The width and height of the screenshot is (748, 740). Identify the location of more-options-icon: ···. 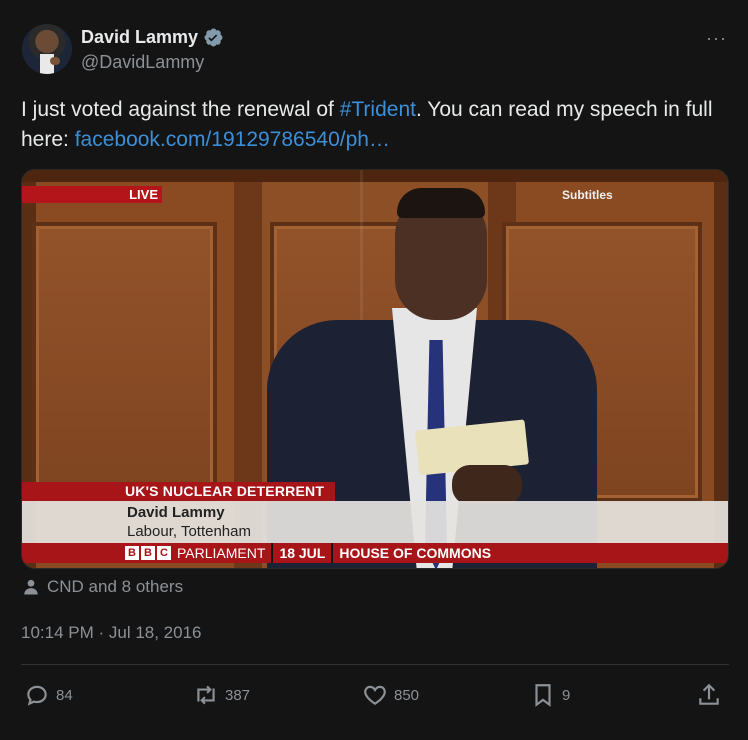
(716, 38).